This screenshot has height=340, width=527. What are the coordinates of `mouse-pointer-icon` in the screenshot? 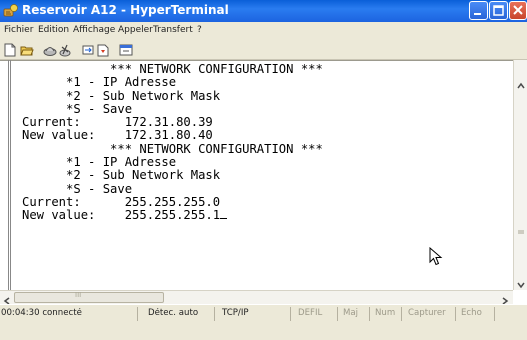 It's located at (436, 256).